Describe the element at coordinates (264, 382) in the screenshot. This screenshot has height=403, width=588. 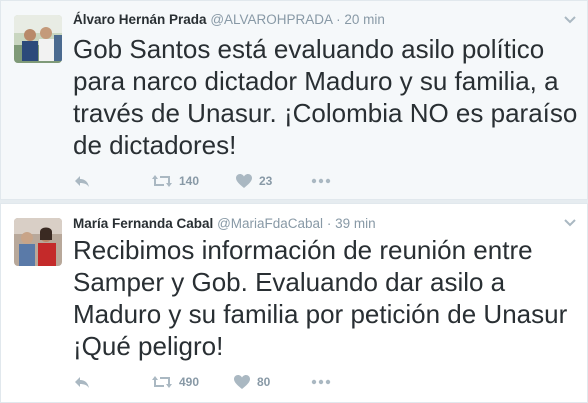
I see `like-count: 80` at that location.